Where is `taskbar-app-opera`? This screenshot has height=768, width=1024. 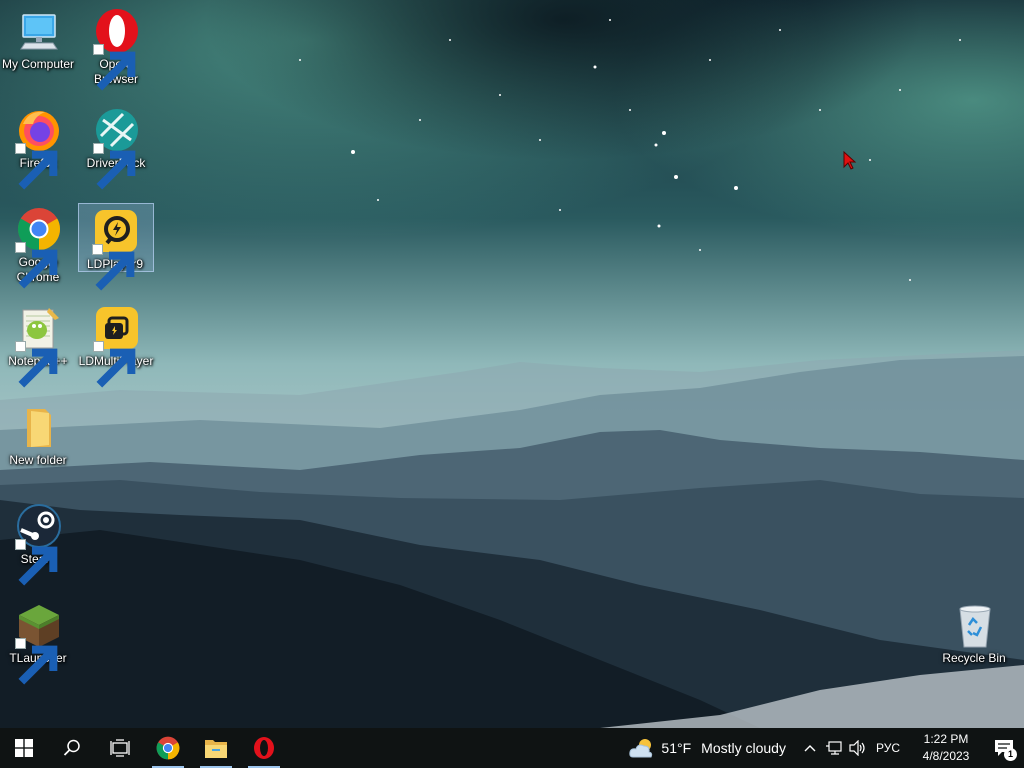 taskbar-app-opera is located at coordinates (264, 748).